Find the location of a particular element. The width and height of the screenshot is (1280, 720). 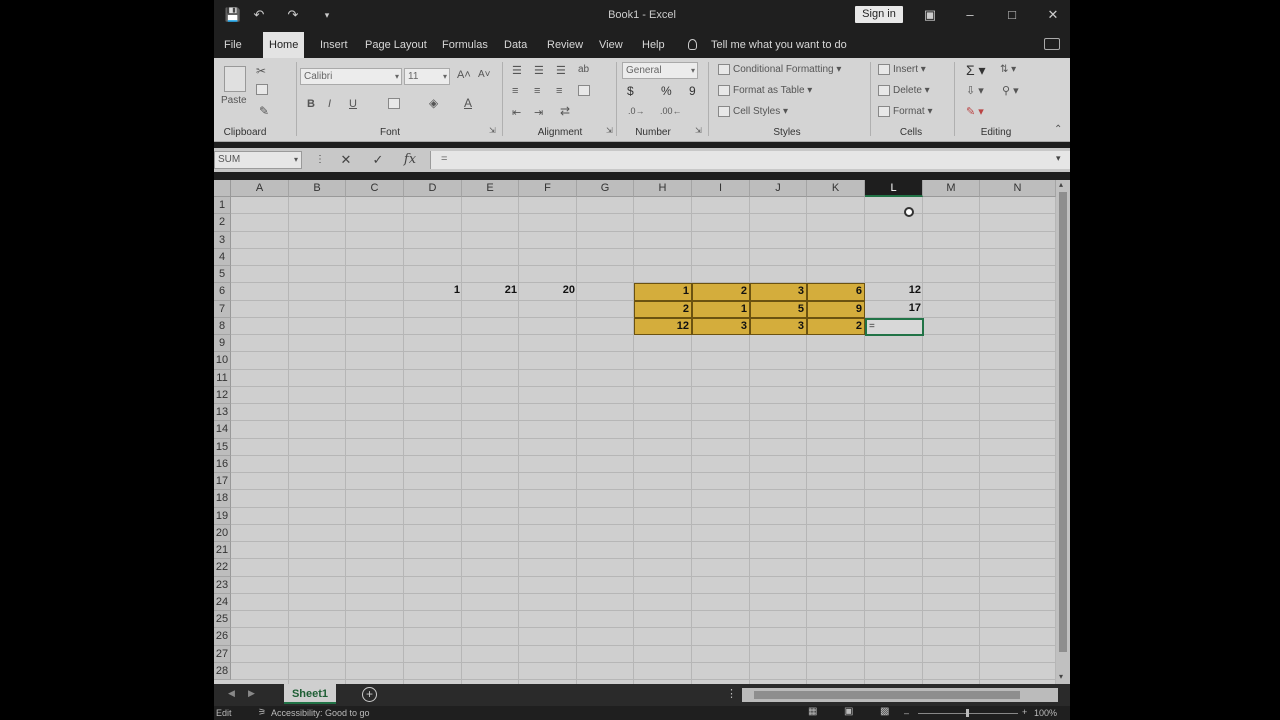

scroll-up-icon: ▴ is located at coordinates (1061, 184).